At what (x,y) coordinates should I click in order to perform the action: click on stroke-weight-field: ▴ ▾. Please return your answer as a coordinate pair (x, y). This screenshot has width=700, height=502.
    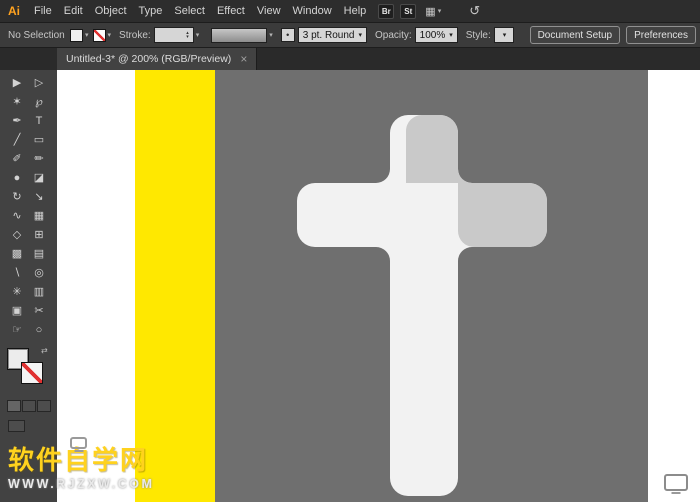
    Looking at the image, I should click on (173, 35).